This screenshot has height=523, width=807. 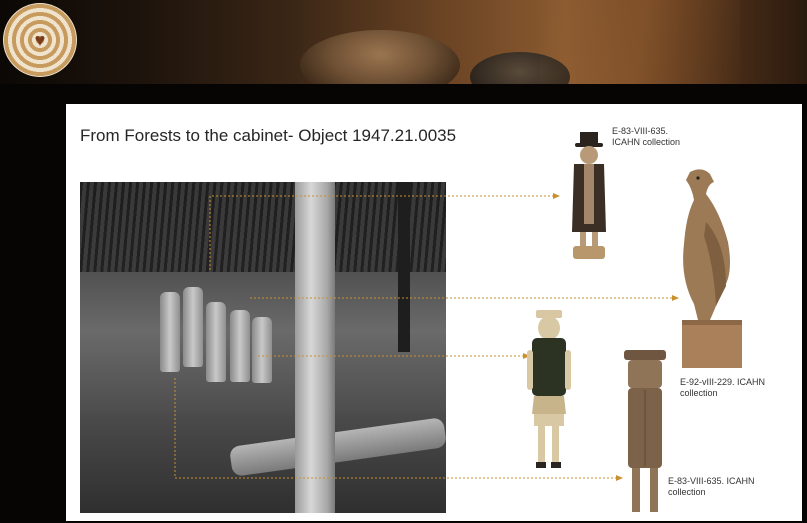 What do you see at coordinates (723, 387) in the screenshot?
I see `caption-middle: E-92-vIII-229. ICAHN collection` at bounding box center [723, 387].